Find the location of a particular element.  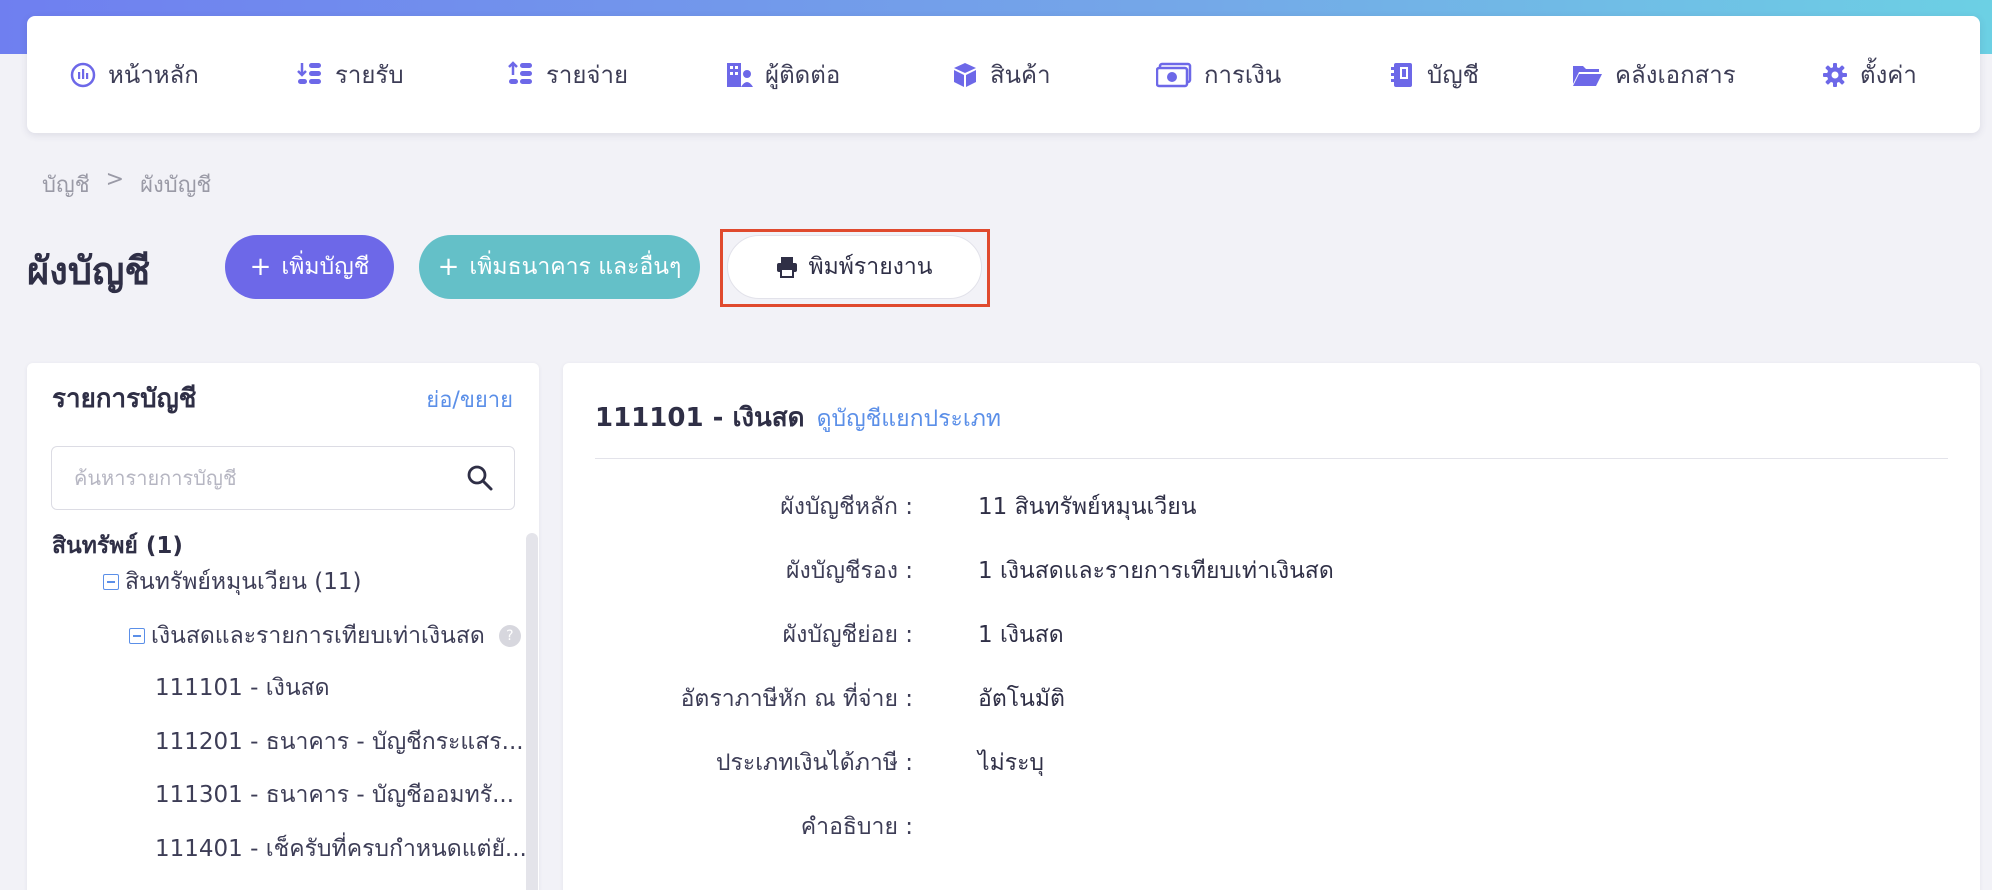

account-list-scrollbar is located at coordinates (532, 711).